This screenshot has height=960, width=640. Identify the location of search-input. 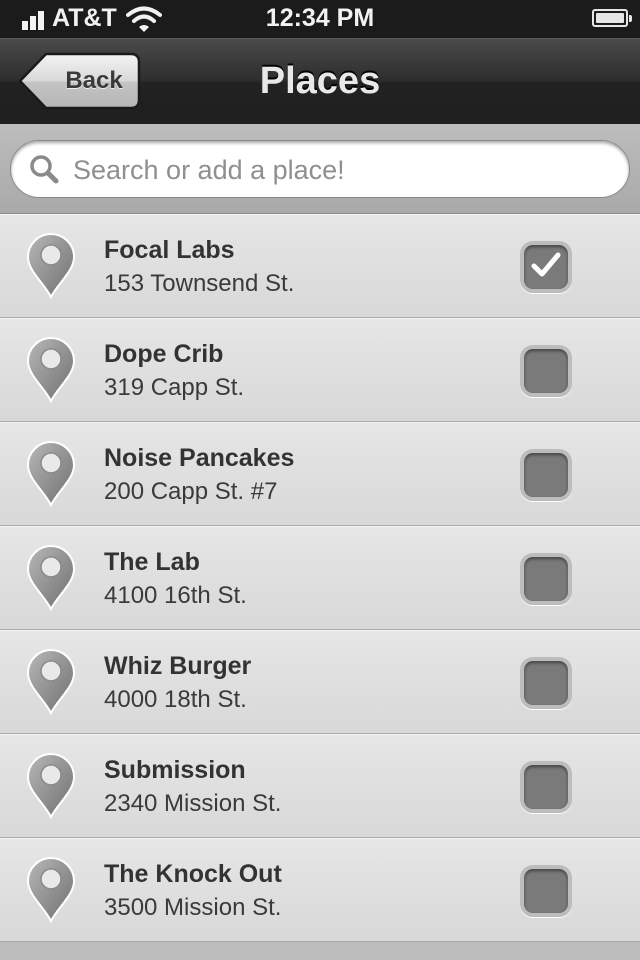
(338, 170).